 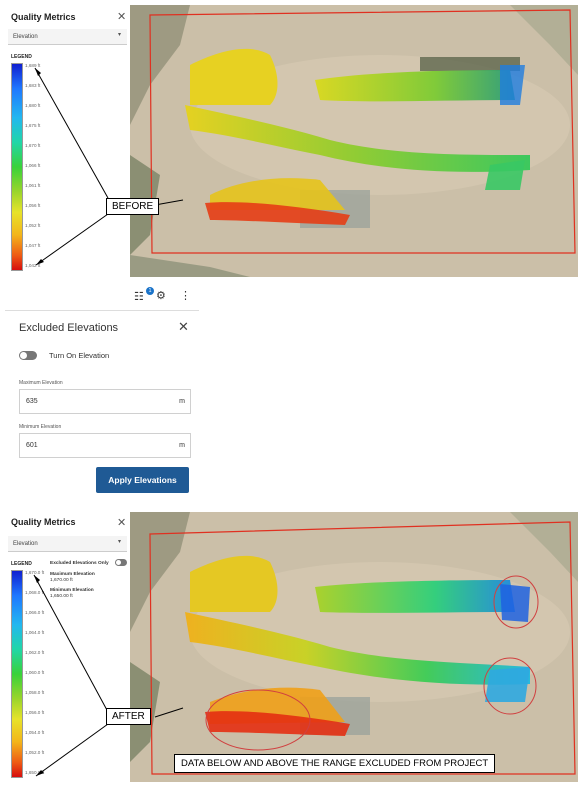 What do you see at coordinates (128, 716) in the screenshot?
I see `after-callout: AFTER` at bounding box center [128, 716].